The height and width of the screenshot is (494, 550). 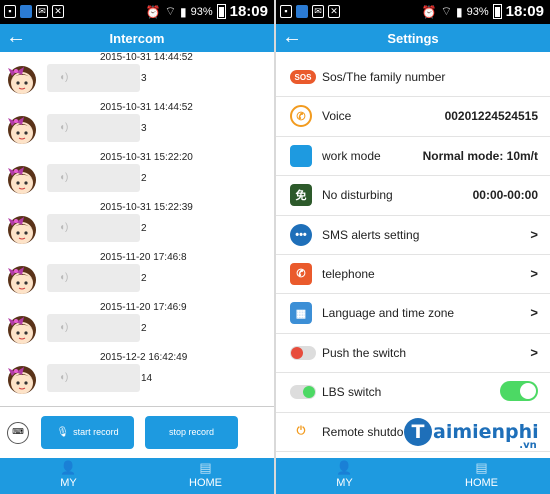 What do you see at coordinates (384, 77) in the screenshot?
I see `setting-label: Sos/The family number` at bounding box center [384, 77].